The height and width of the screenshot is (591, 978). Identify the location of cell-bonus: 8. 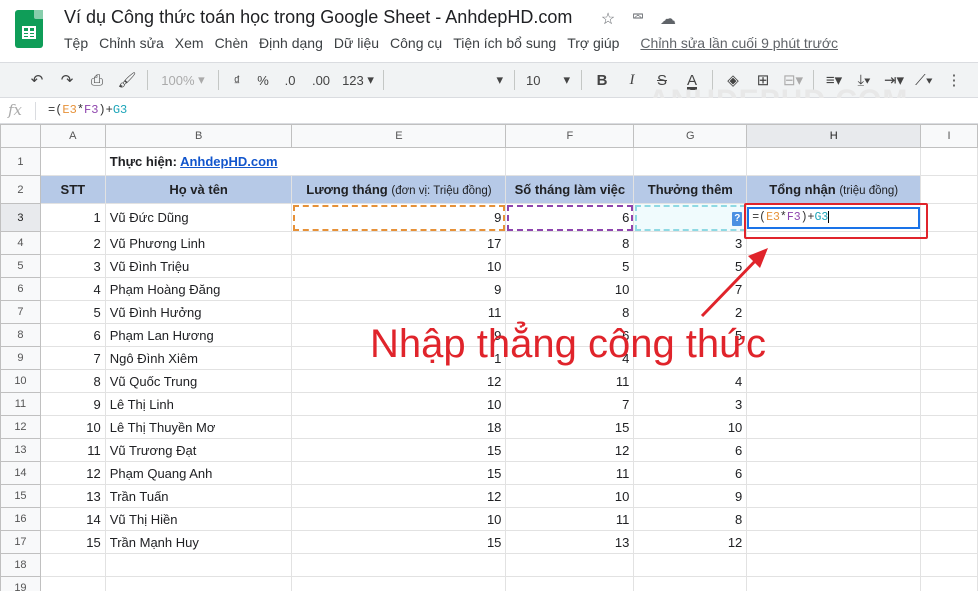
(690, 519).